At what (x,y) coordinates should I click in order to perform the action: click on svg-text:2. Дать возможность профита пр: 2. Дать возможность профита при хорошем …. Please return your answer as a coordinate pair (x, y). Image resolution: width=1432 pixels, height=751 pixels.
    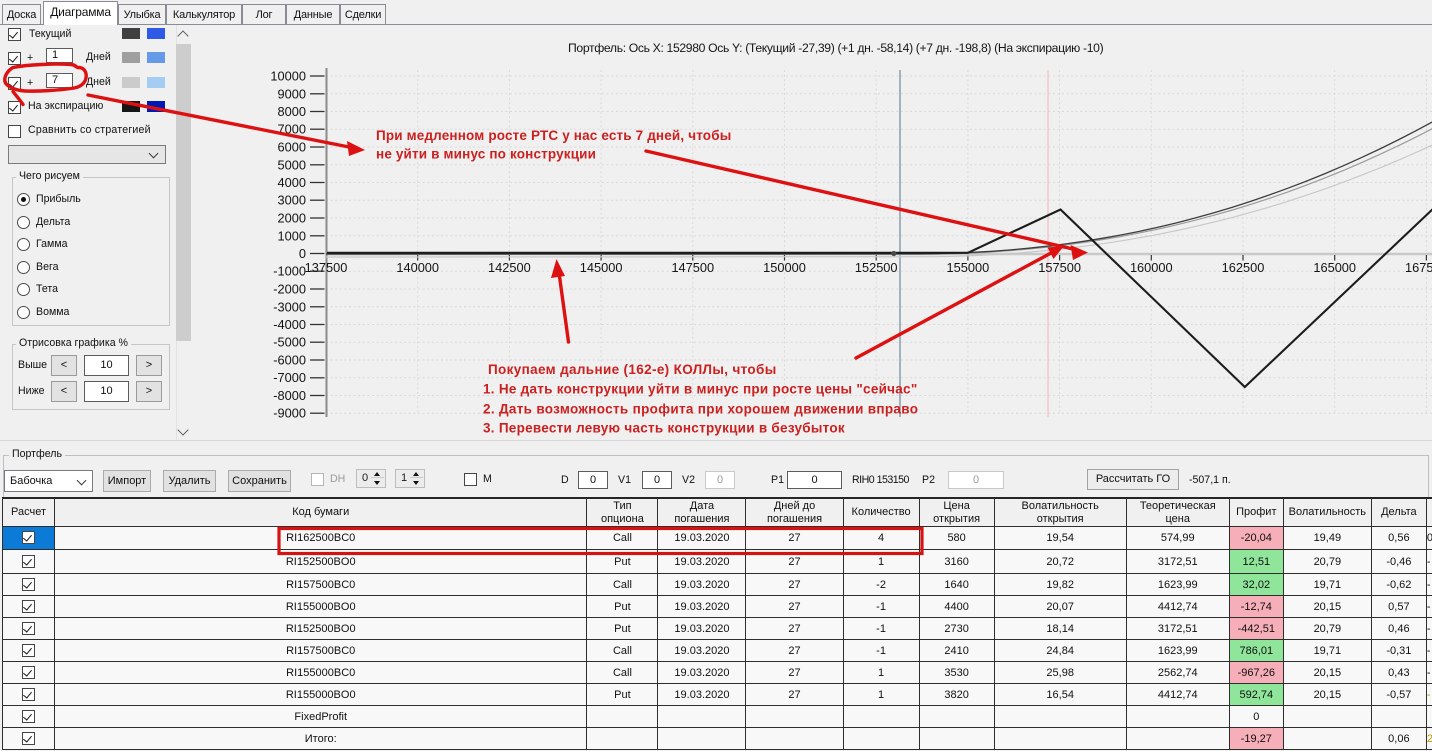
    Looking at the image, I should click on (700, 408).